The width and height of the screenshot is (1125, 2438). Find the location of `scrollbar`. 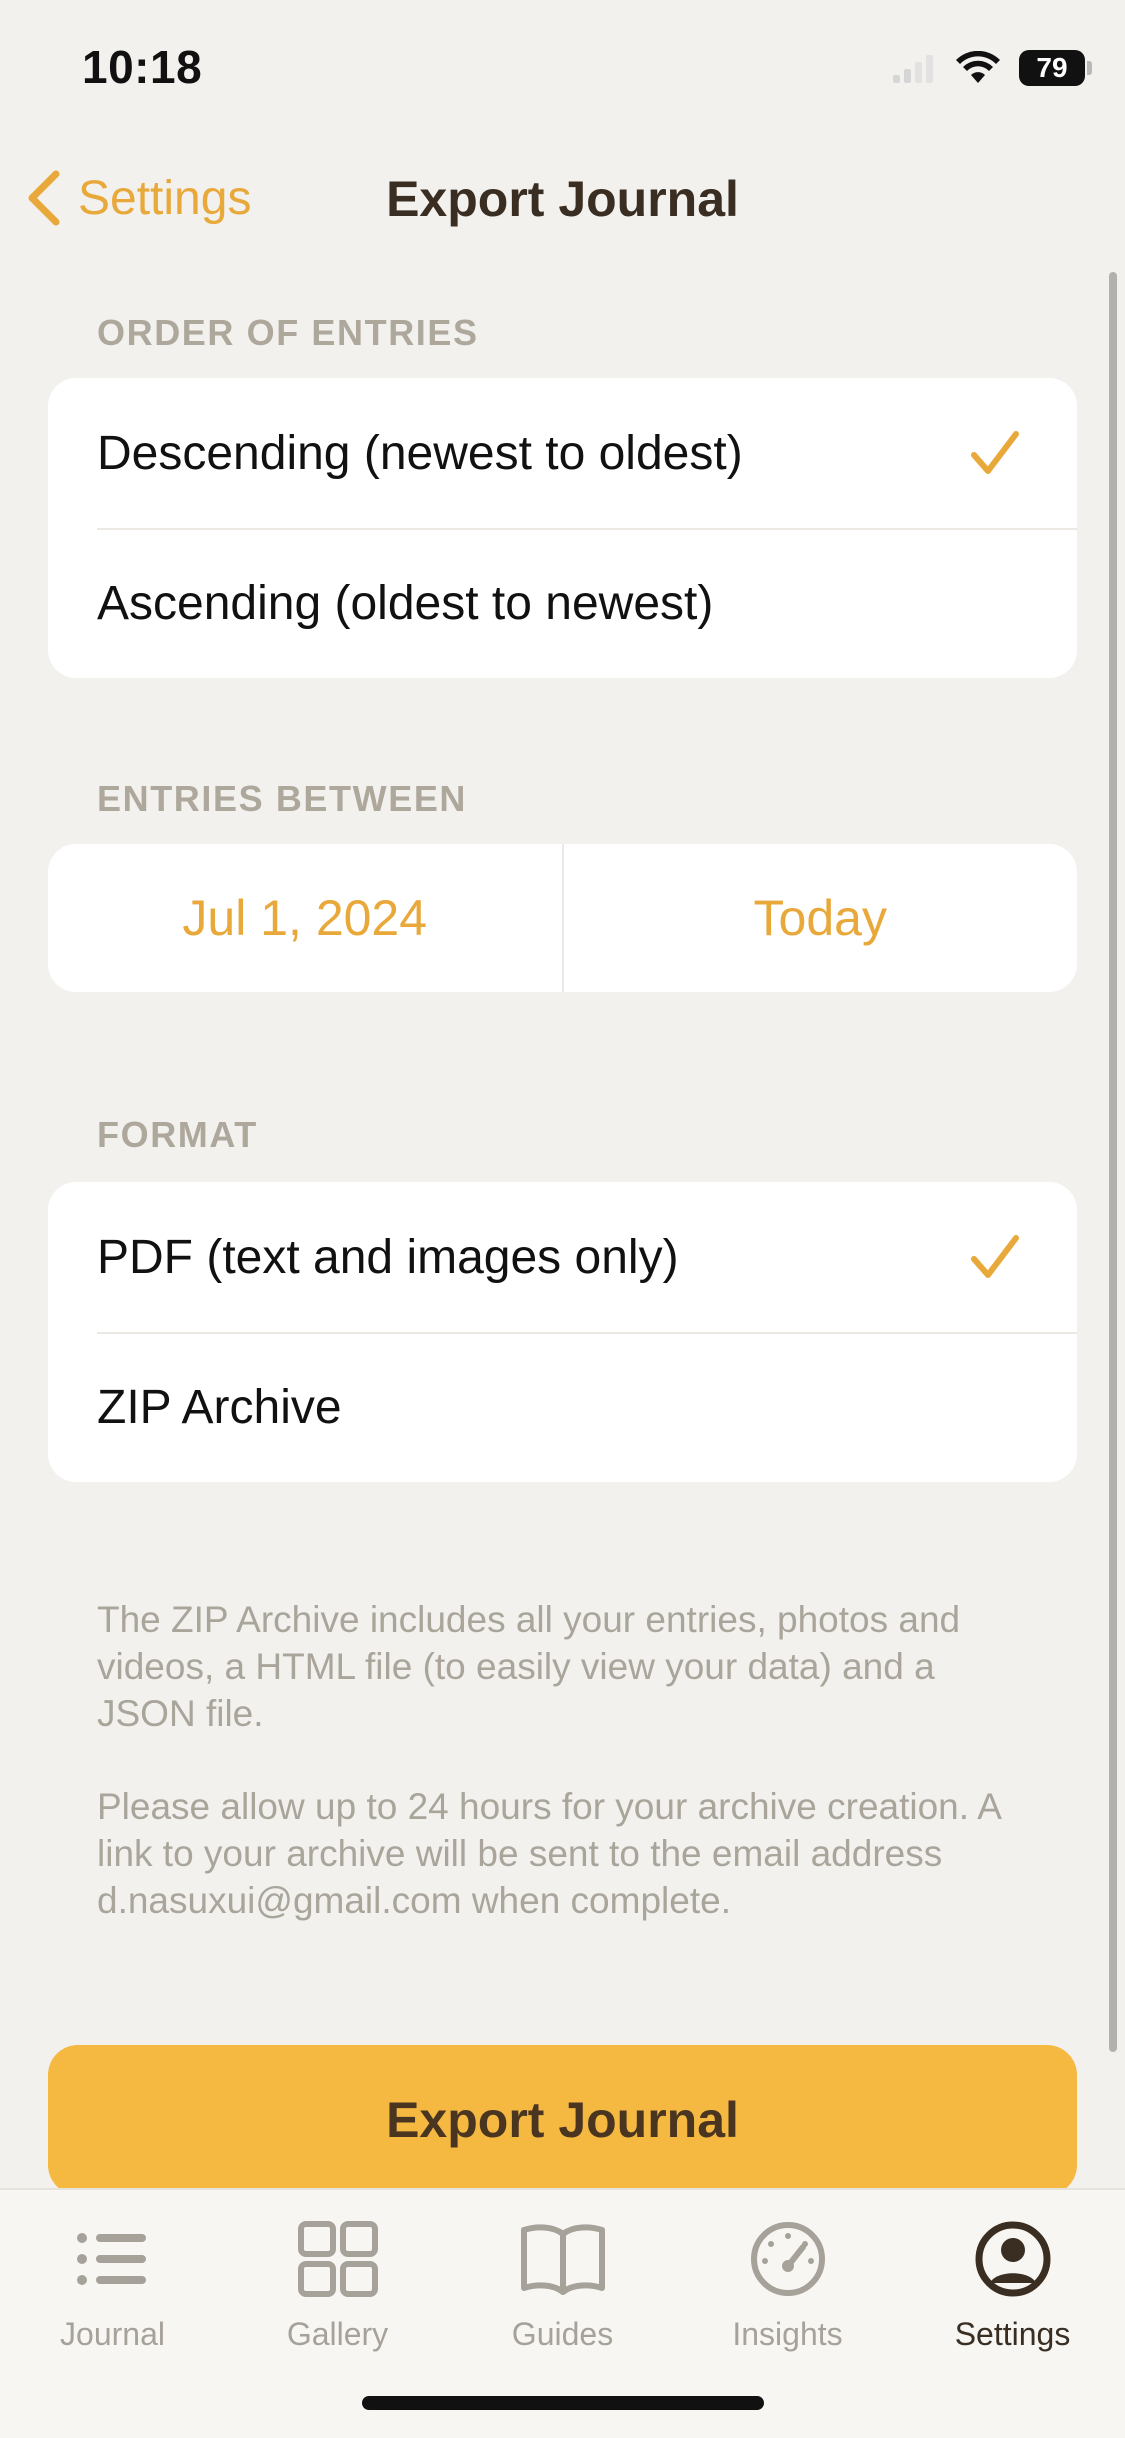

scrollbar is located at coordinates (1113, 1162).